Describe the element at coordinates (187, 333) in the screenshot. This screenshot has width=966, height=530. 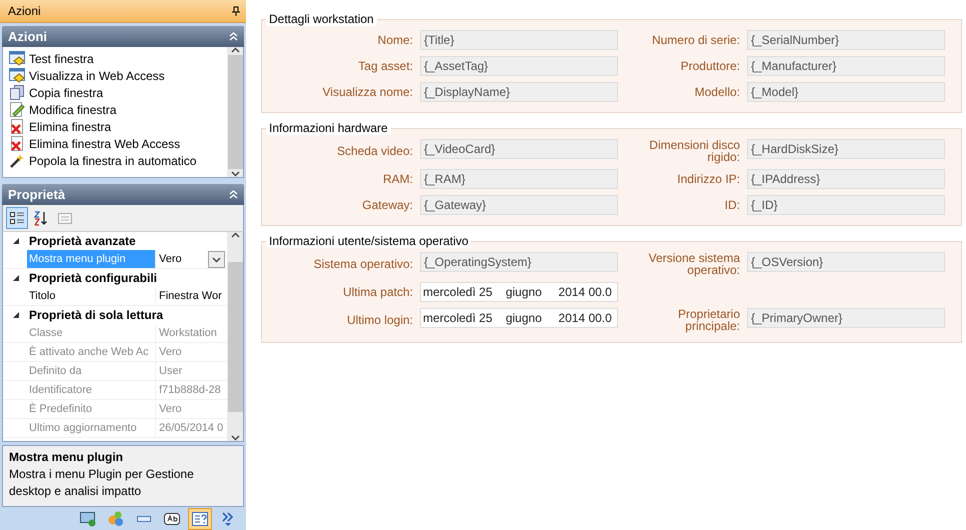
I see `property-value: Workstation` at that location.